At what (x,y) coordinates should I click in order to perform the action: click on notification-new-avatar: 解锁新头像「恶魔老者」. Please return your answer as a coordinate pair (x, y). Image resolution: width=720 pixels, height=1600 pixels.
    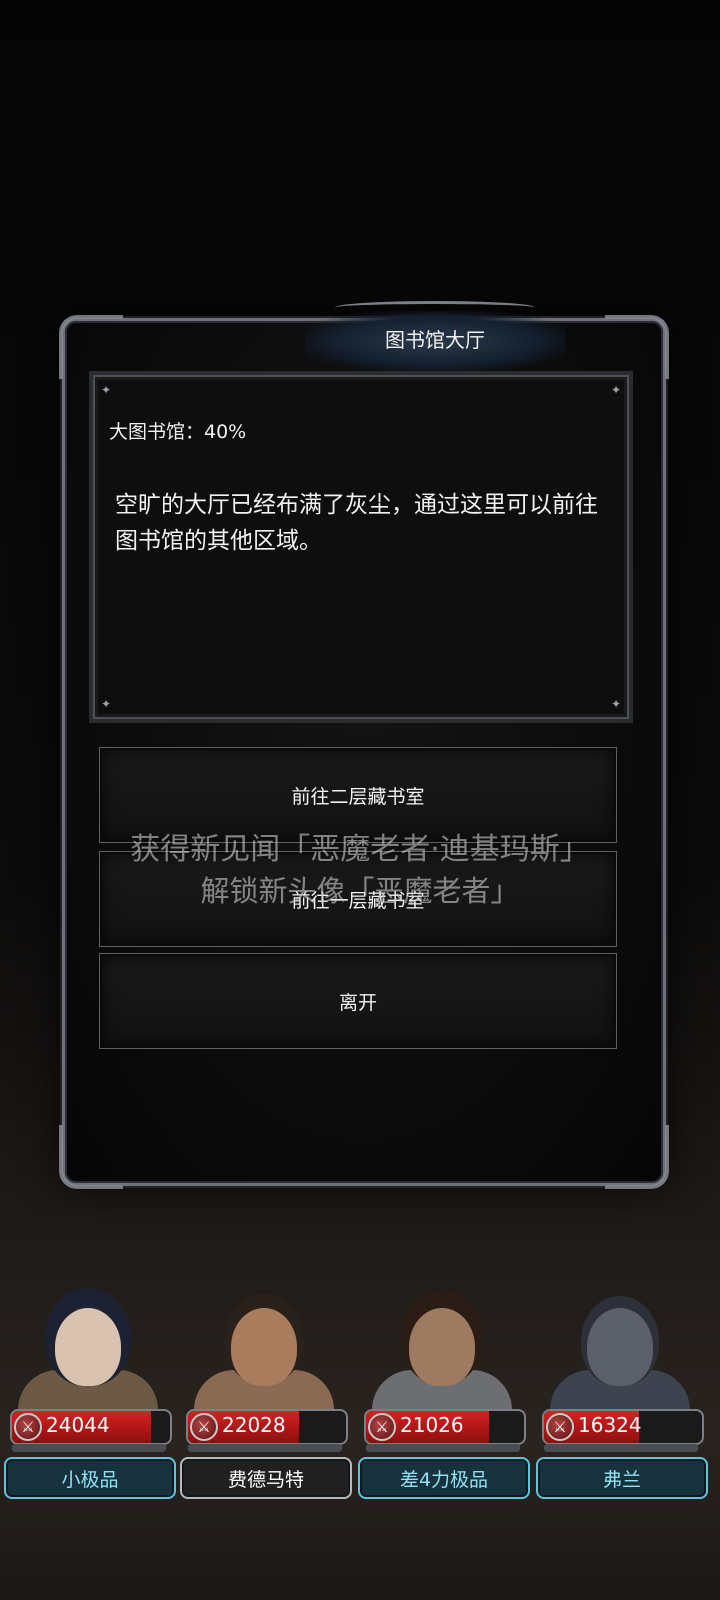
    Looking at the image, I should click on (360, 891).